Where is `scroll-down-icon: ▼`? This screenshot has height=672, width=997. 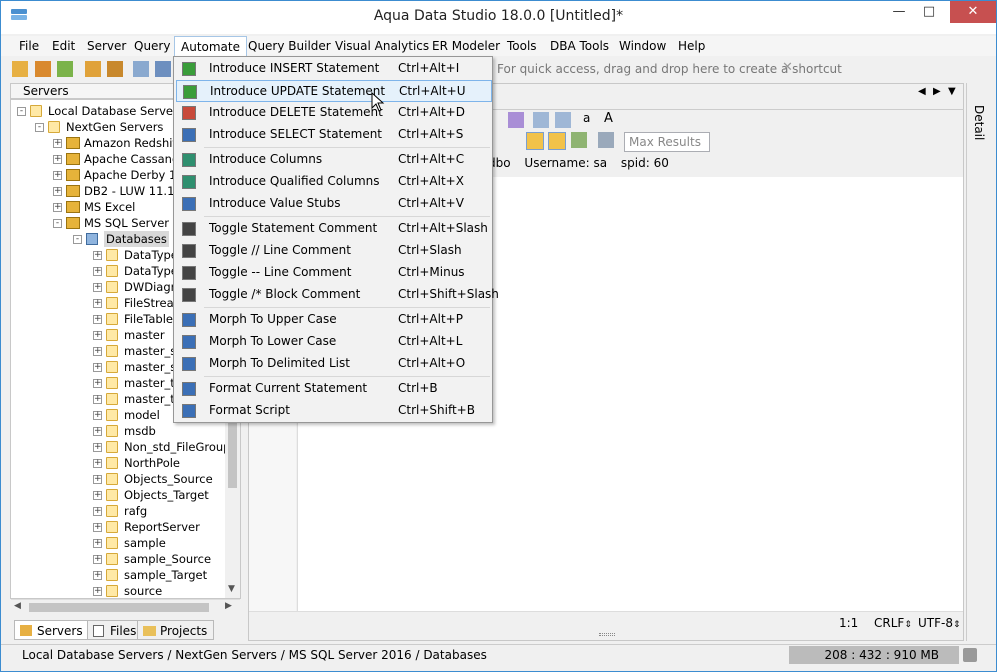 scroll-down-icon: ▼ is located at coordinates (231, 589).